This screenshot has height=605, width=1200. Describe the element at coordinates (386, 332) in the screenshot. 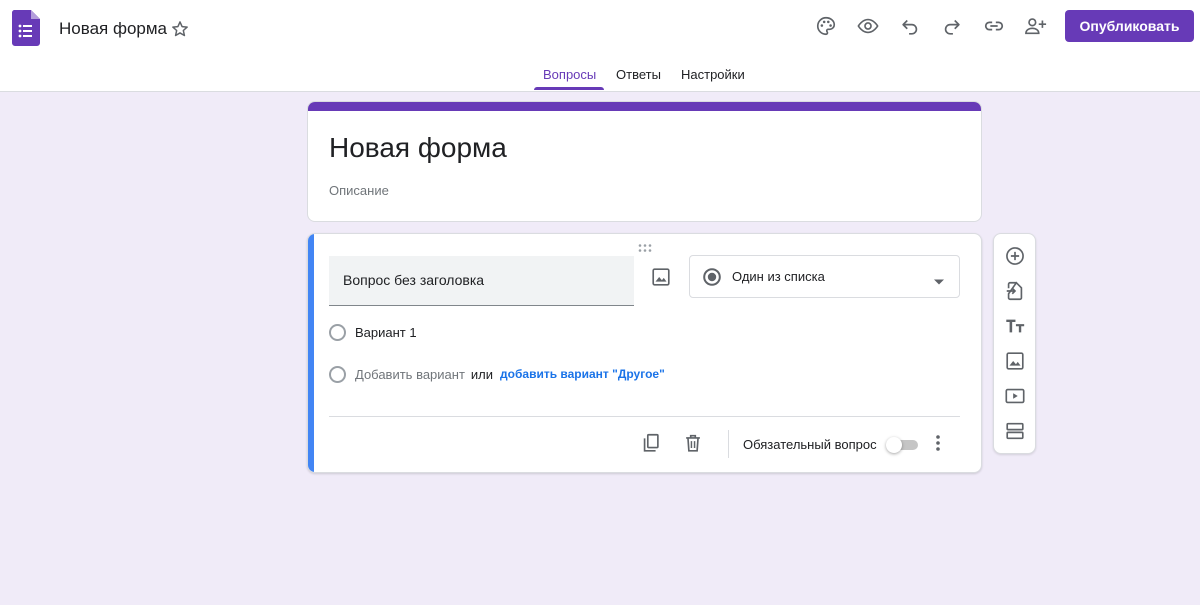

I see `option-label: Вариант 1` at that location.